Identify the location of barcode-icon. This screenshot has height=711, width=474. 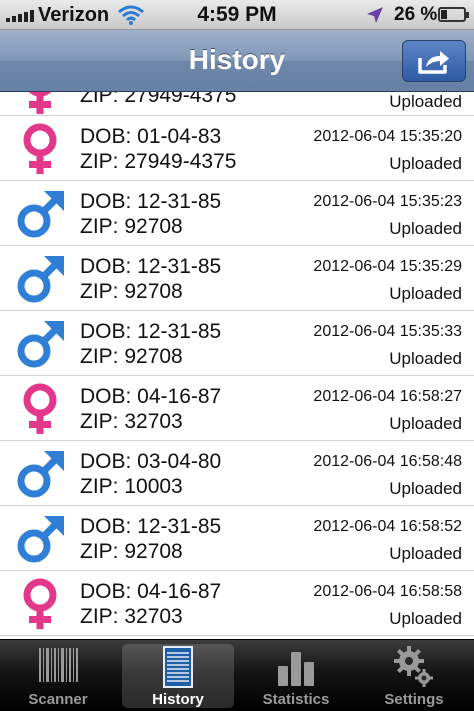
(58, 665).